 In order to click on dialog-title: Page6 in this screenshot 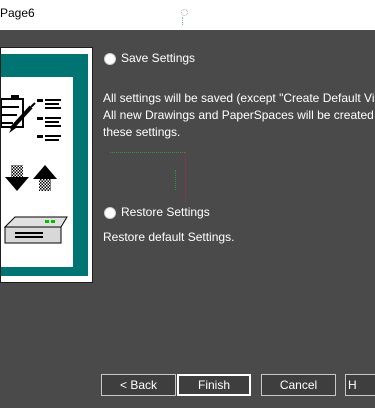, I will do `click(17, 13)`.